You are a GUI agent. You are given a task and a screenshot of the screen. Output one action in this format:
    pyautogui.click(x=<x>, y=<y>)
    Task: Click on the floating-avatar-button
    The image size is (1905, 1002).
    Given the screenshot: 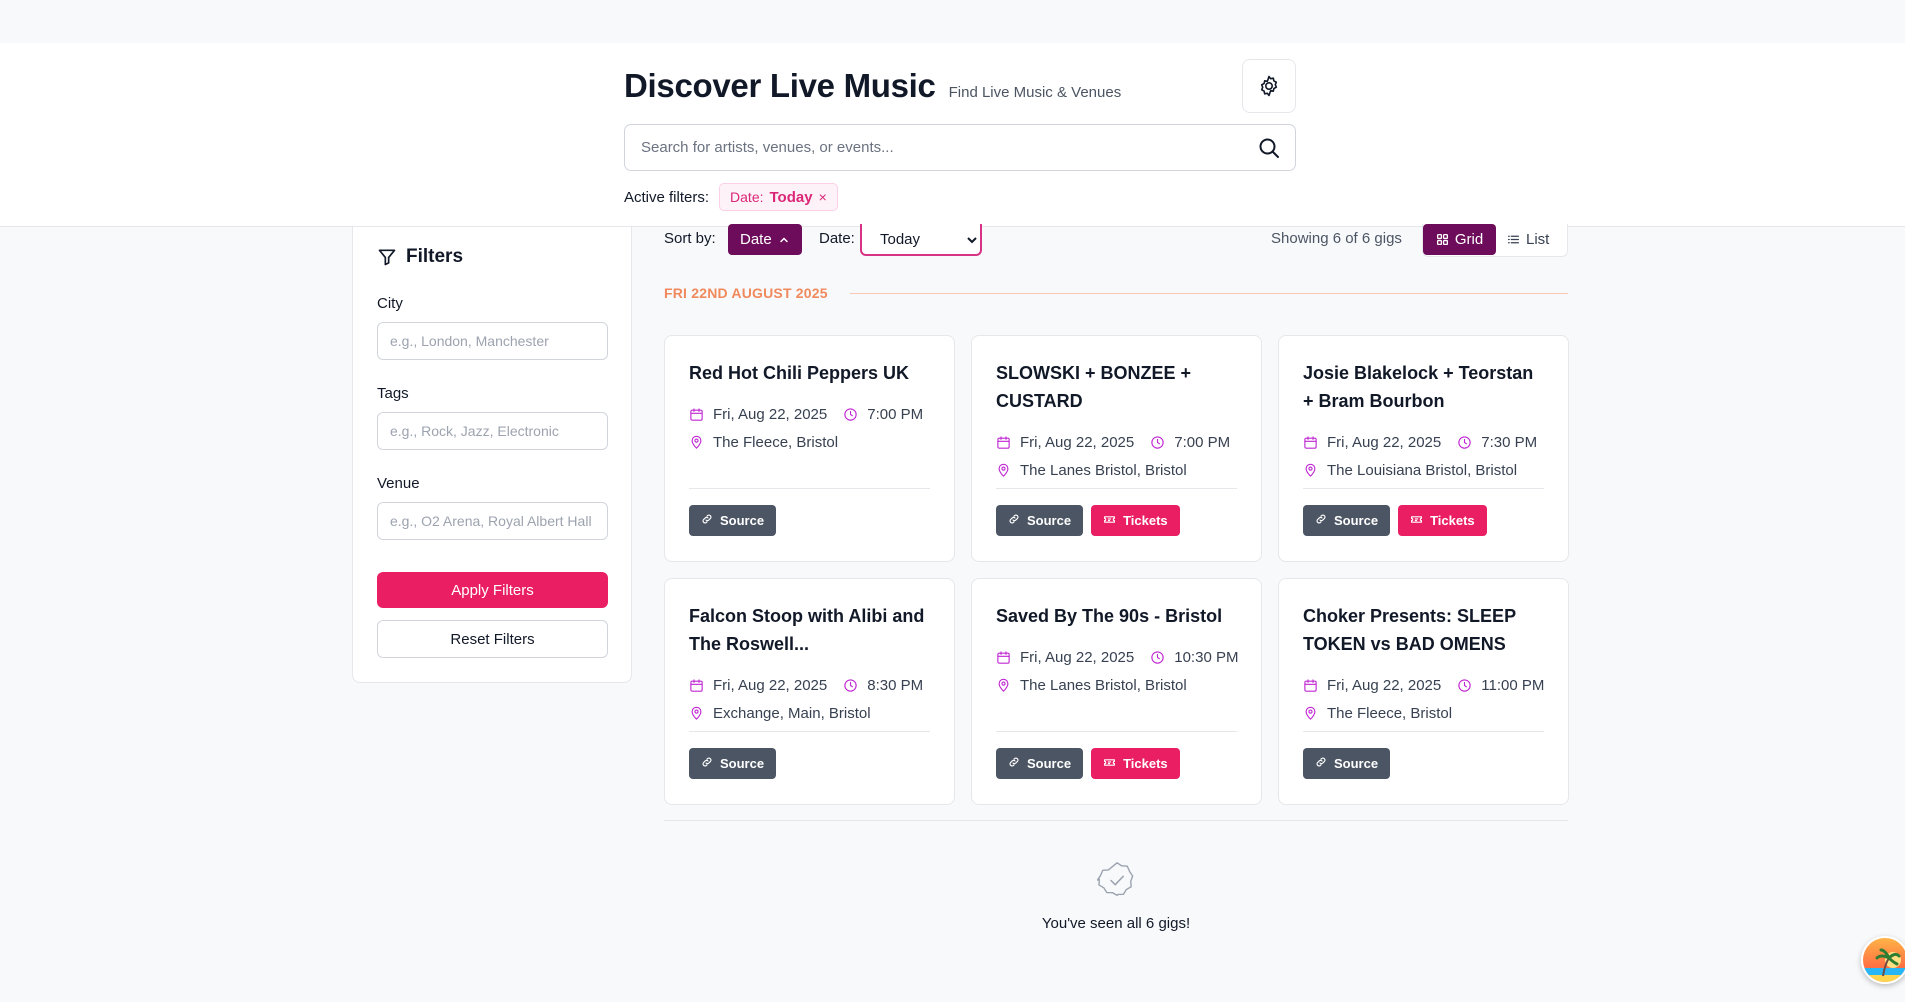 What is the action you would take?
    pyautogui.click(x=1883, y=960)
    